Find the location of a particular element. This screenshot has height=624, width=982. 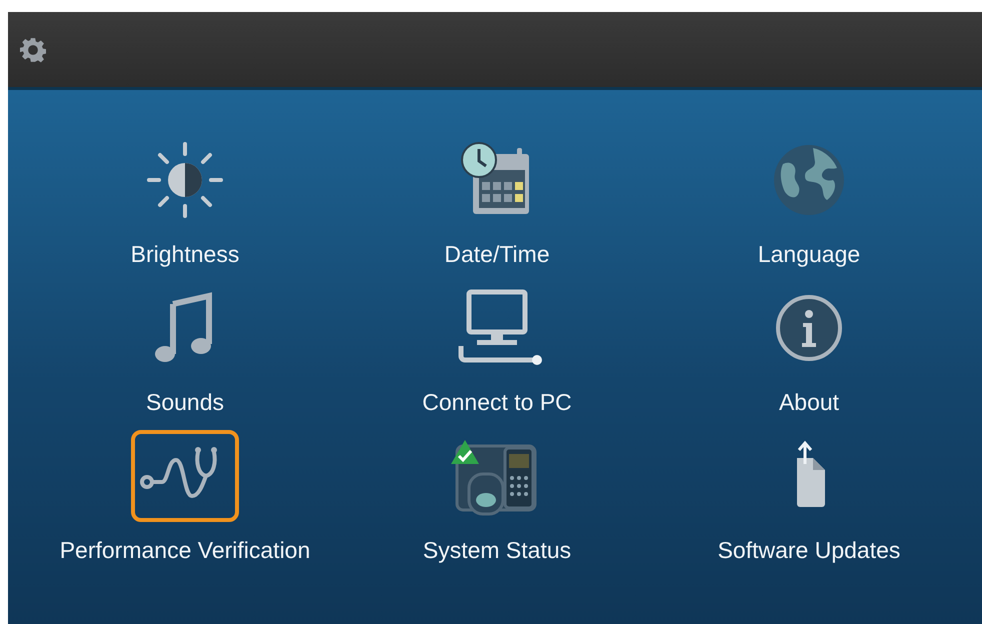

brightness-icon is located at coordinates (185, 180).